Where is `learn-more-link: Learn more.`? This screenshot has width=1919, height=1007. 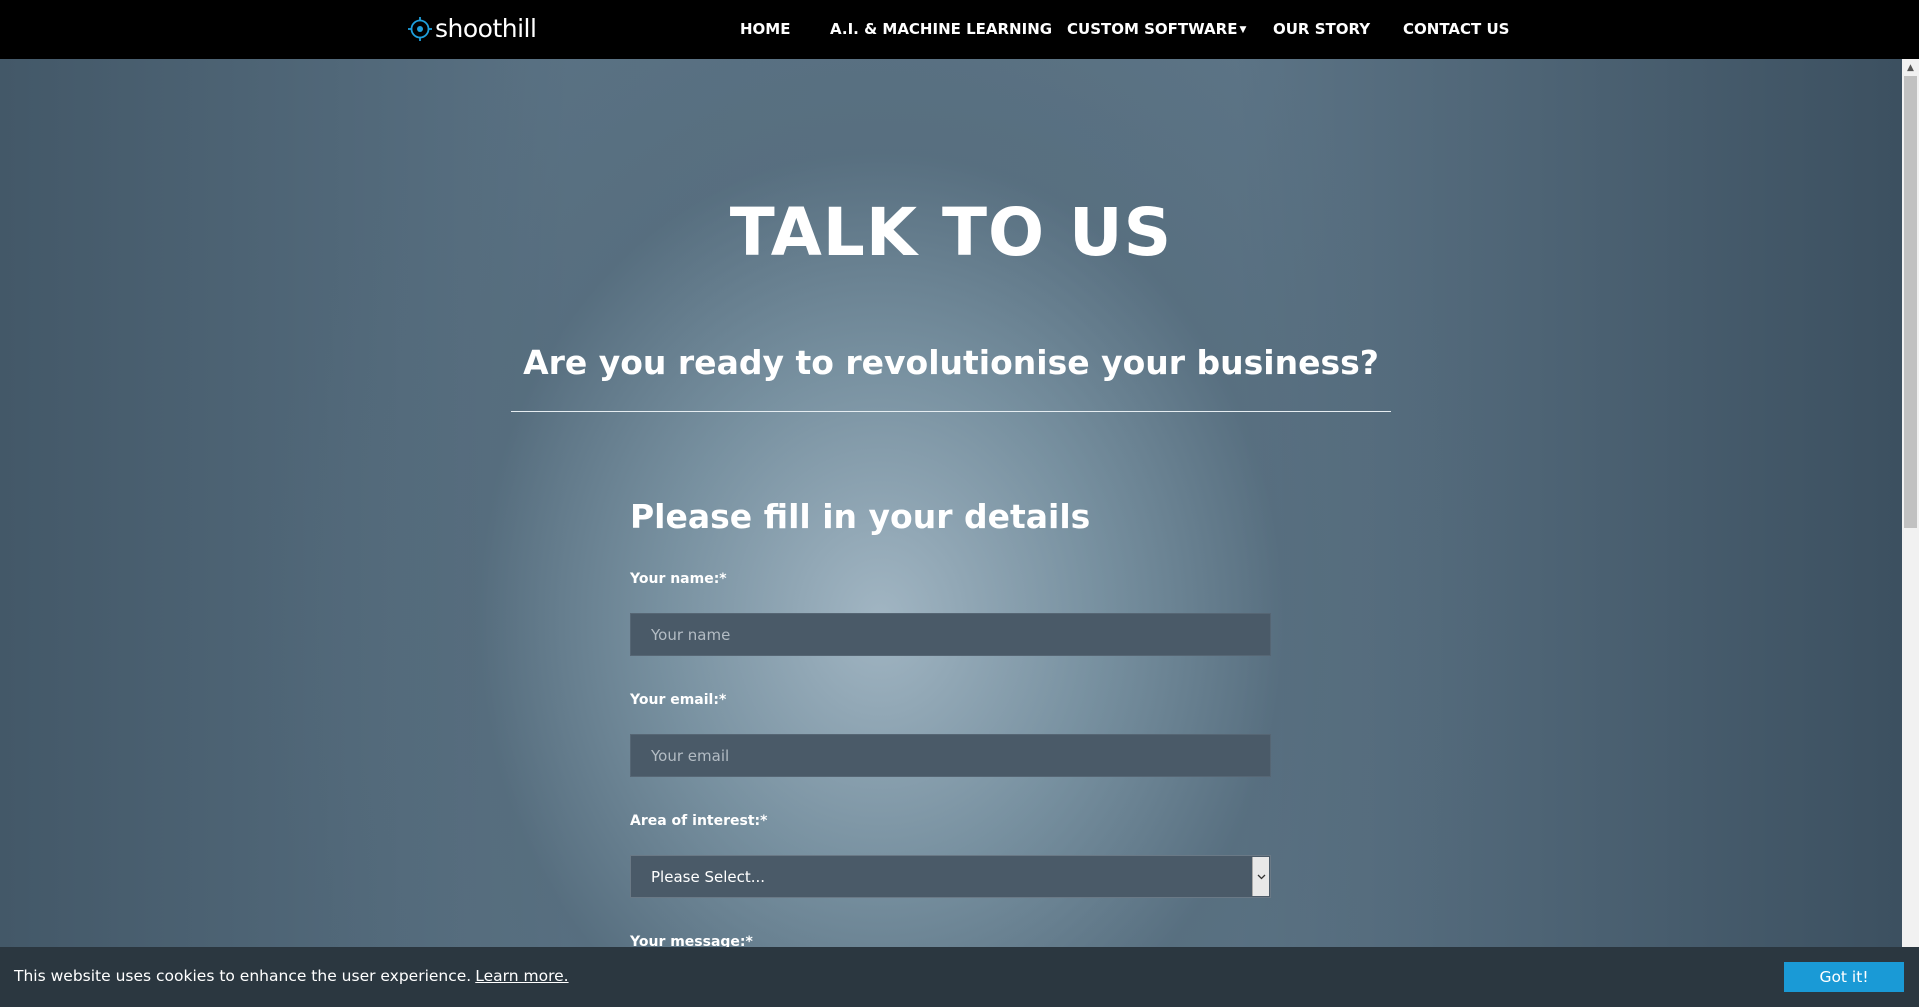
learn-more-link: Learn more. is located at coordinates (521, 976).